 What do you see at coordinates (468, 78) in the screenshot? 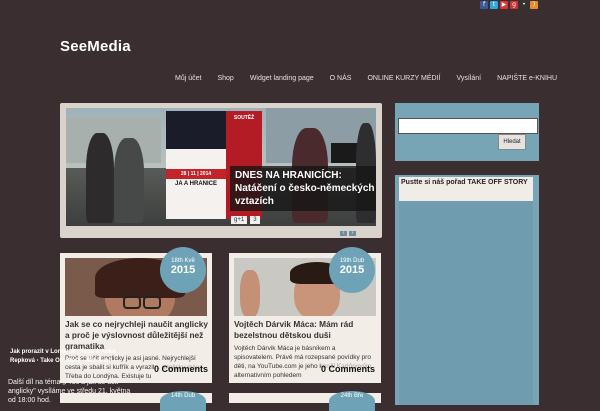
I see `nav-item-6: Vysílání` at bounding box center [468, 78].